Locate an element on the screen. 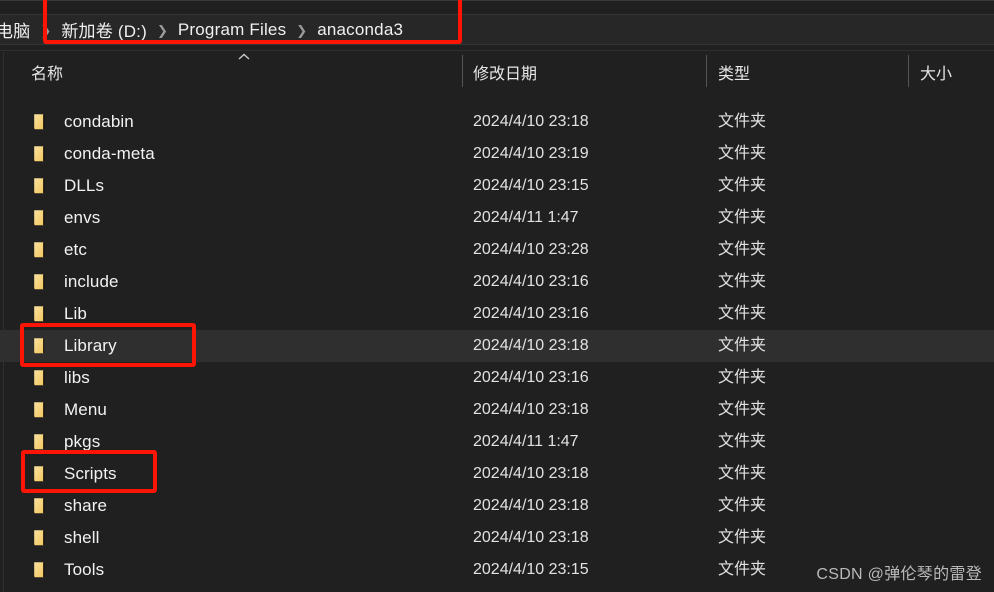 This screenshot has height=592, width=994. file-list-row: conda-meta 2024/4/10 23:19 文件夹 is located at coordinates (497, 154).